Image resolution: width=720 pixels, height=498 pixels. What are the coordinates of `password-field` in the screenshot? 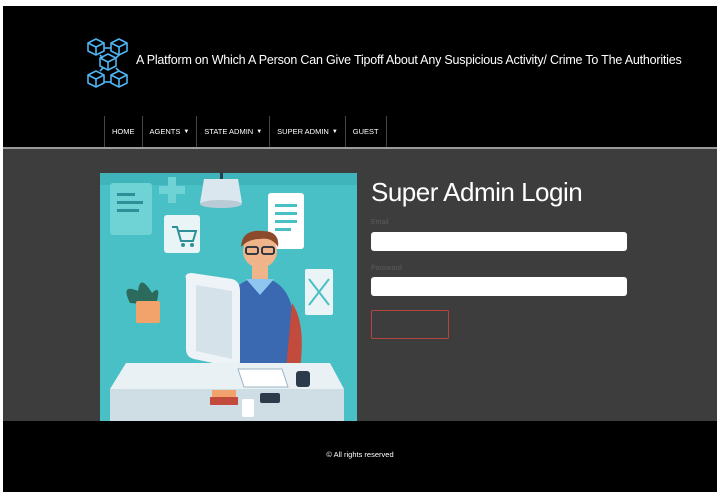 It's located at (499, 286).